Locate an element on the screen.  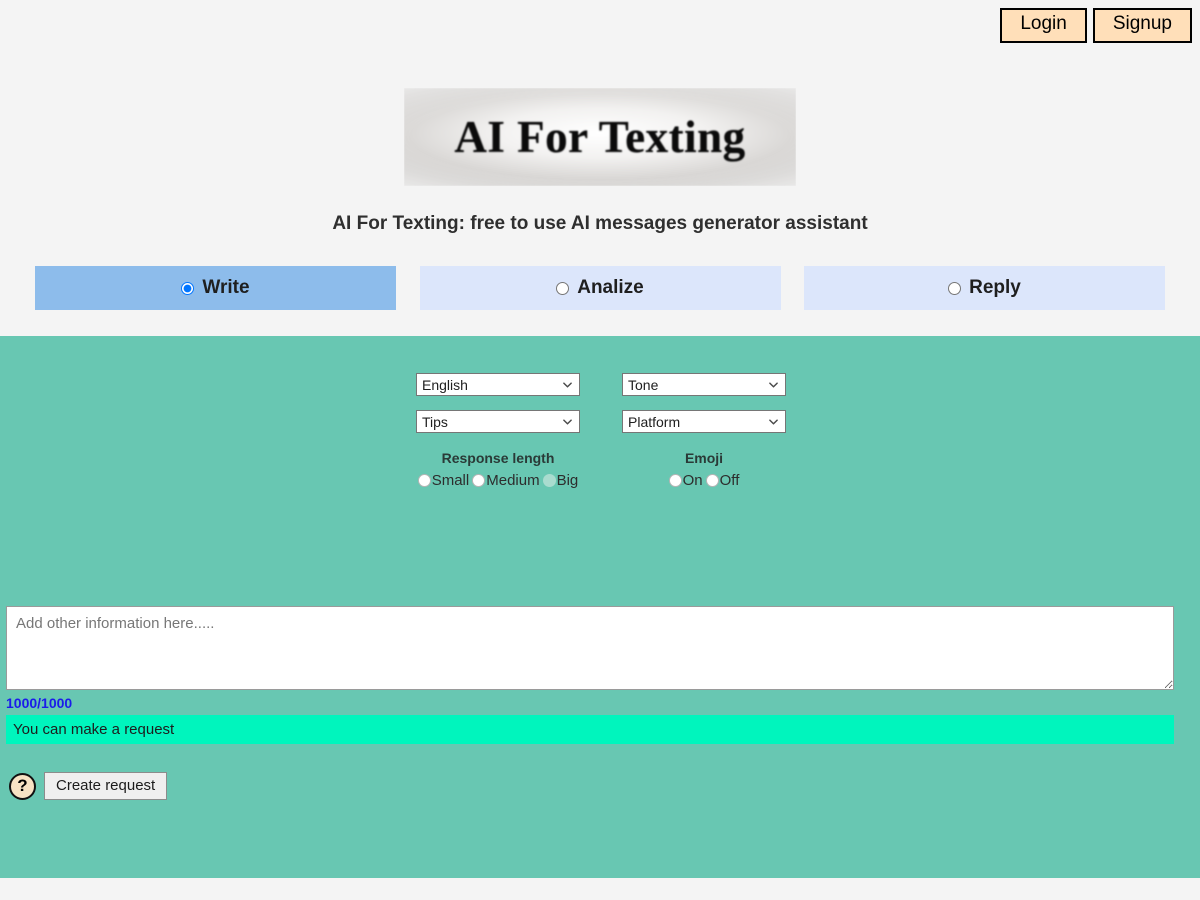
tips-select: Tips is located at coordinates (498, 421).